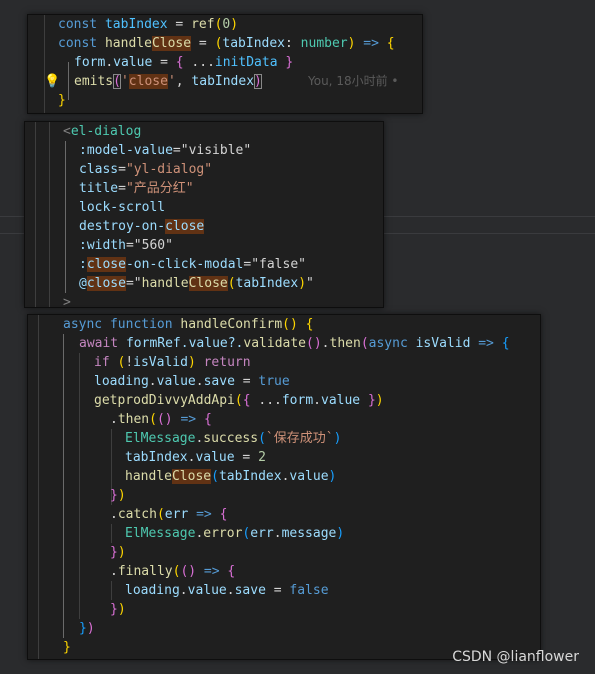 Image resolution: width=595 pixels, height=674 pixels. I want to click on token-string: "产品分红", so click(159, 188).